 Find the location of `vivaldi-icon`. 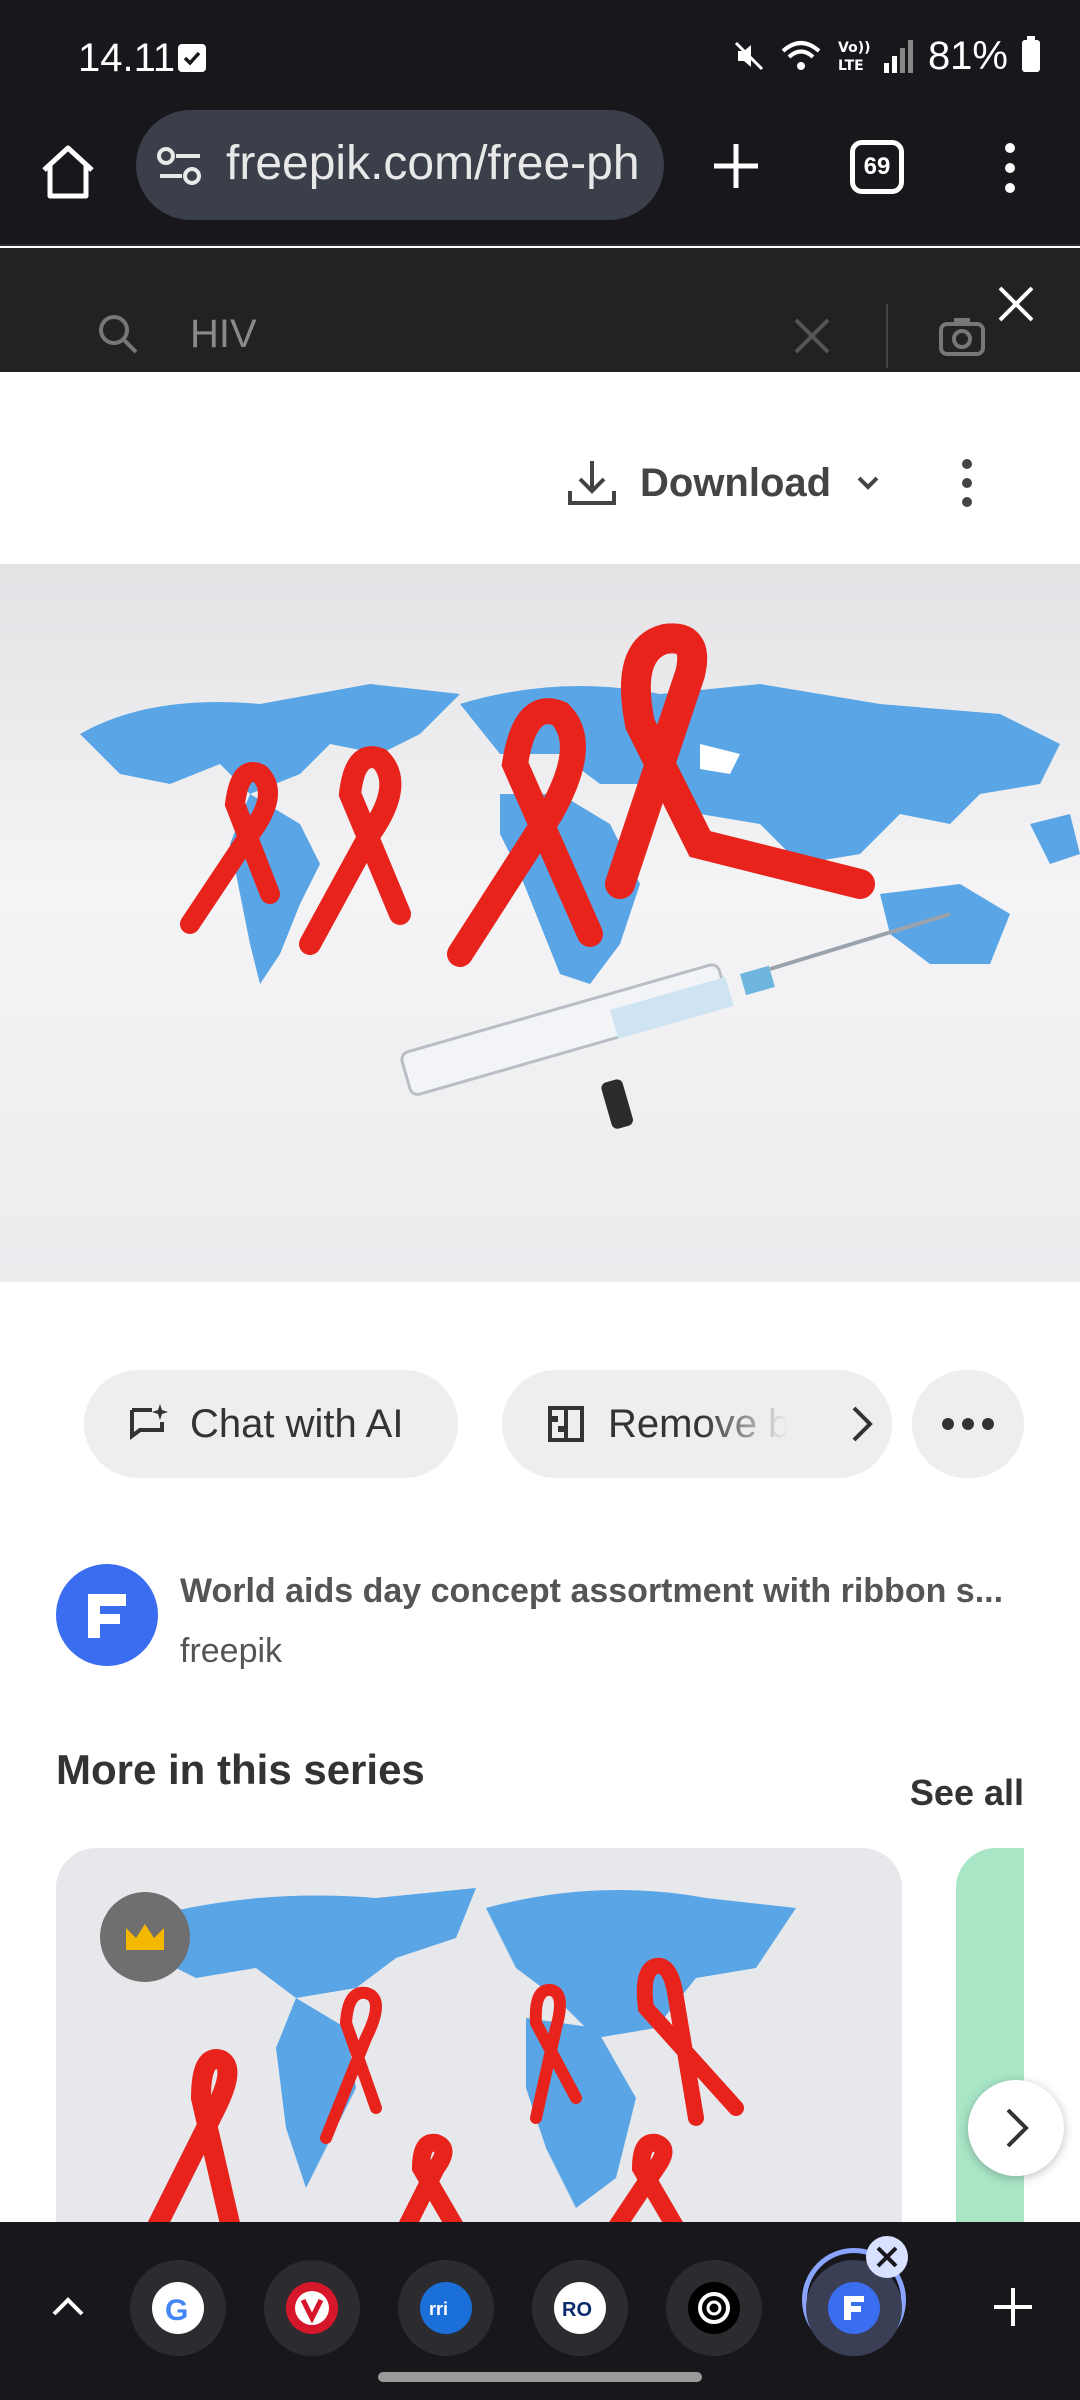

vivaldi-icon is located at coordinates (312, 2308).